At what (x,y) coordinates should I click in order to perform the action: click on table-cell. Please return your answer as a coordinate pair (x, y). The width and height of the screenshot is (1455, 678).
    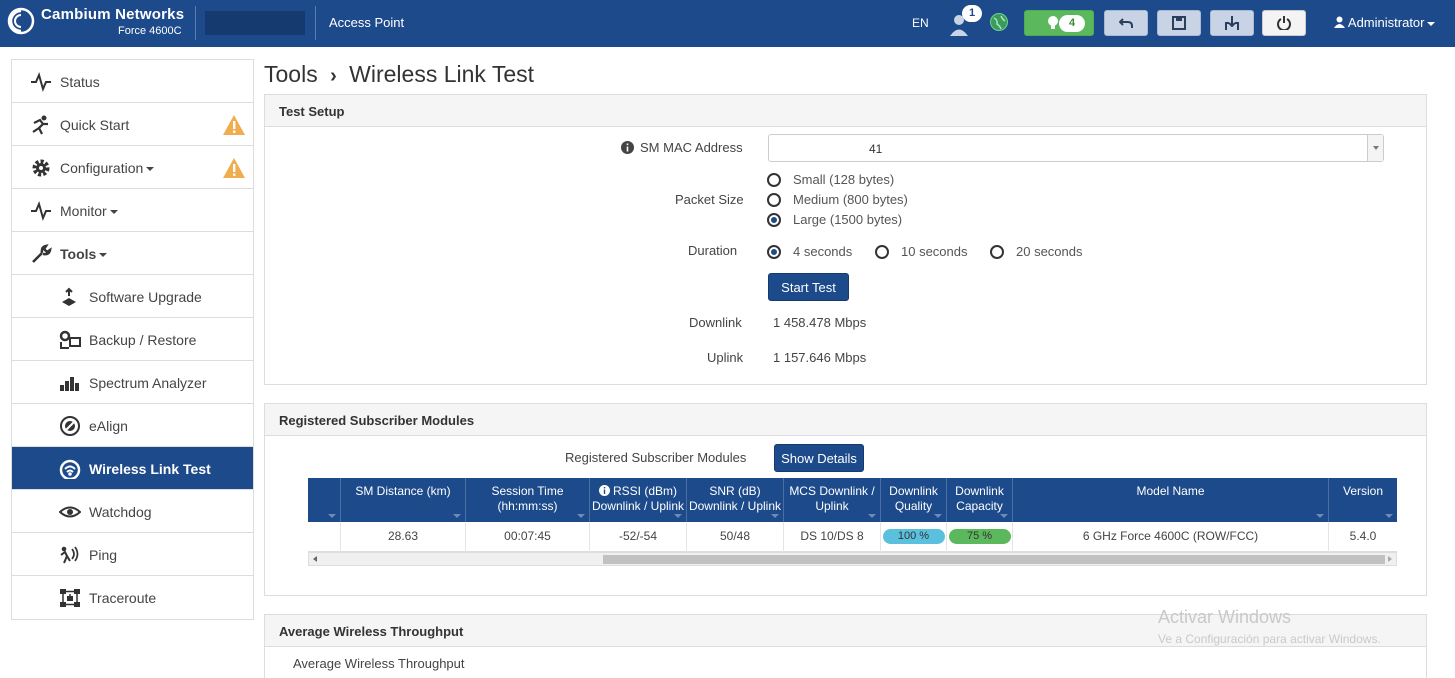
    Looking at the image, I should click on (324, 537).